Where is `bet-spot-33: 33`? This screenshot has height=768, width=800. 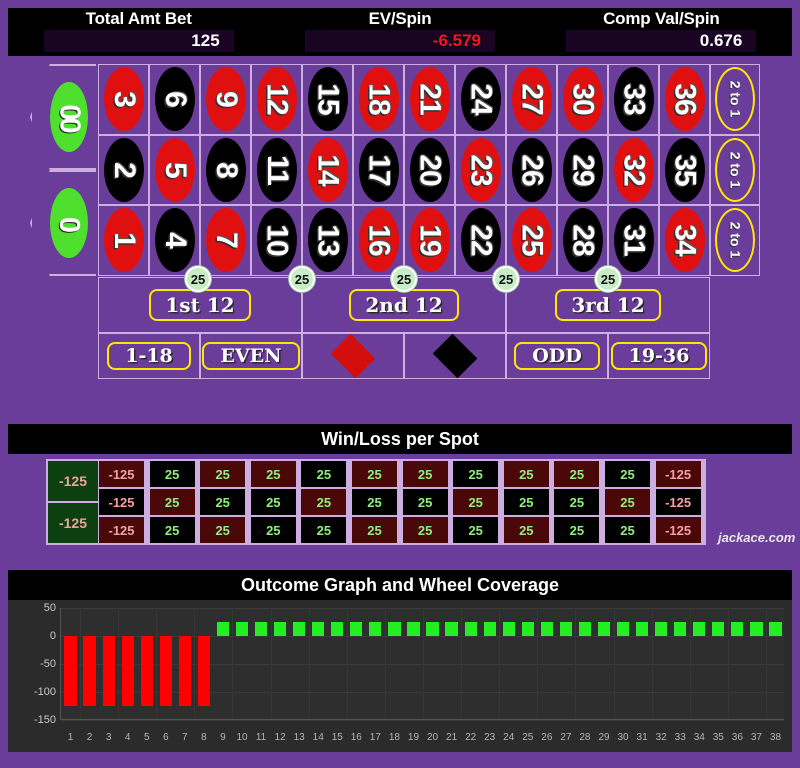 bet-spot-33: 33 is located at coordinates (633, 99).